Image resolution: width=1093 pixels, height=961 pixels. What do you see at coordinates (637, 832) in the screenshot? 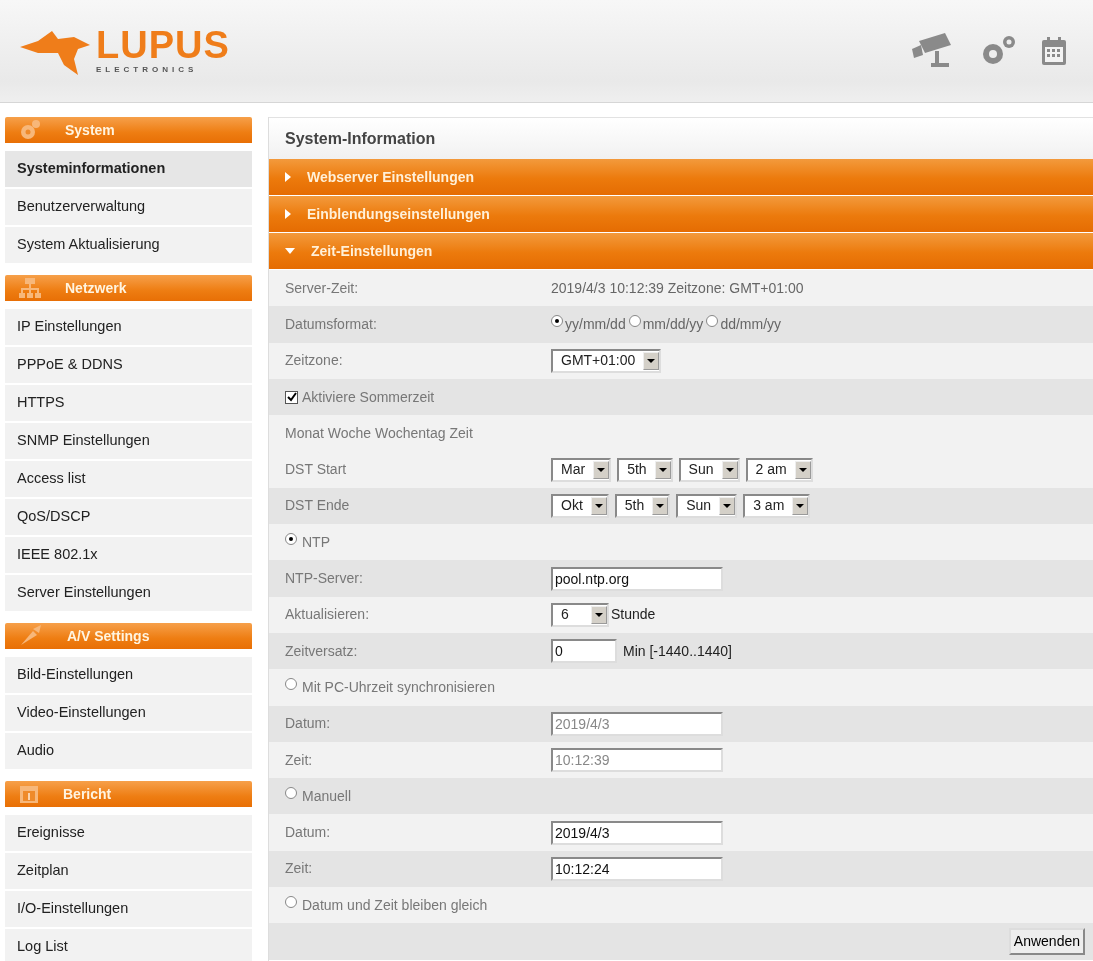
I see `input-field: 2019/4/3` at bounding box center [637, 832].